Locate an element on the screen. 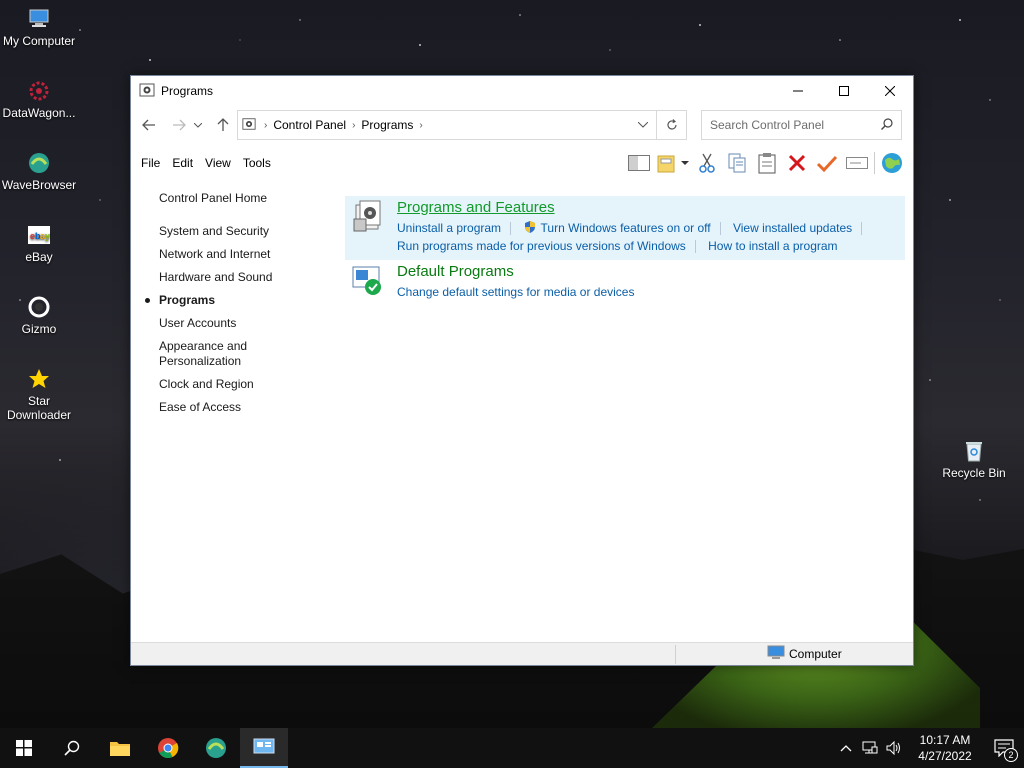 This screenshot has height=768, width=1024. search-input is located at coordinates (790, 125).